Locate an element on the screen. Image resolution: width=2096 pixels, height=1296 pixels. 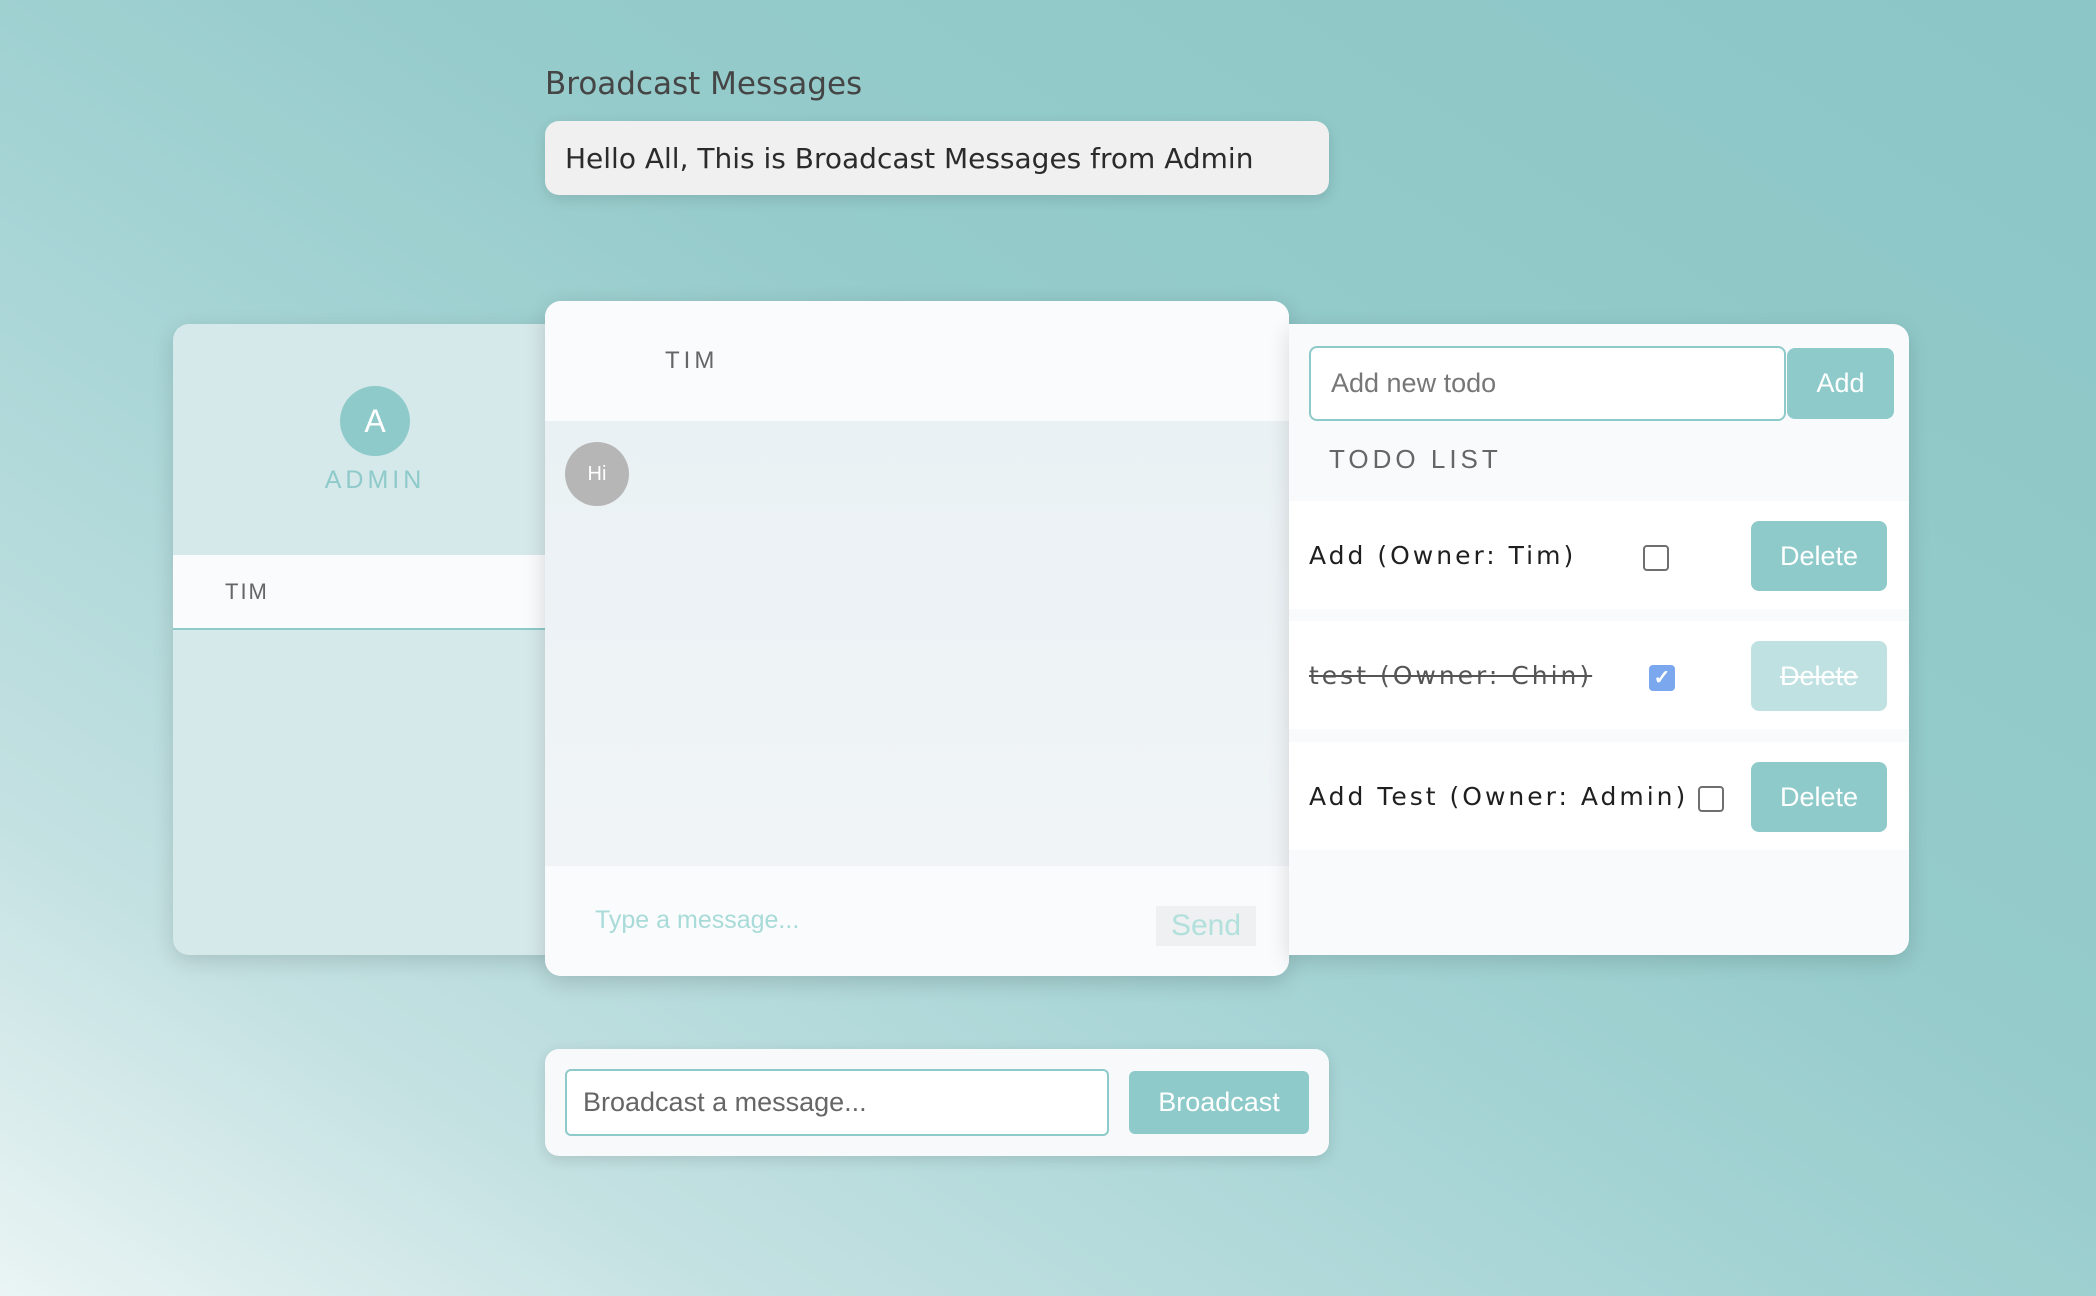
message-text: Hi is located at coordinates (597, 473).